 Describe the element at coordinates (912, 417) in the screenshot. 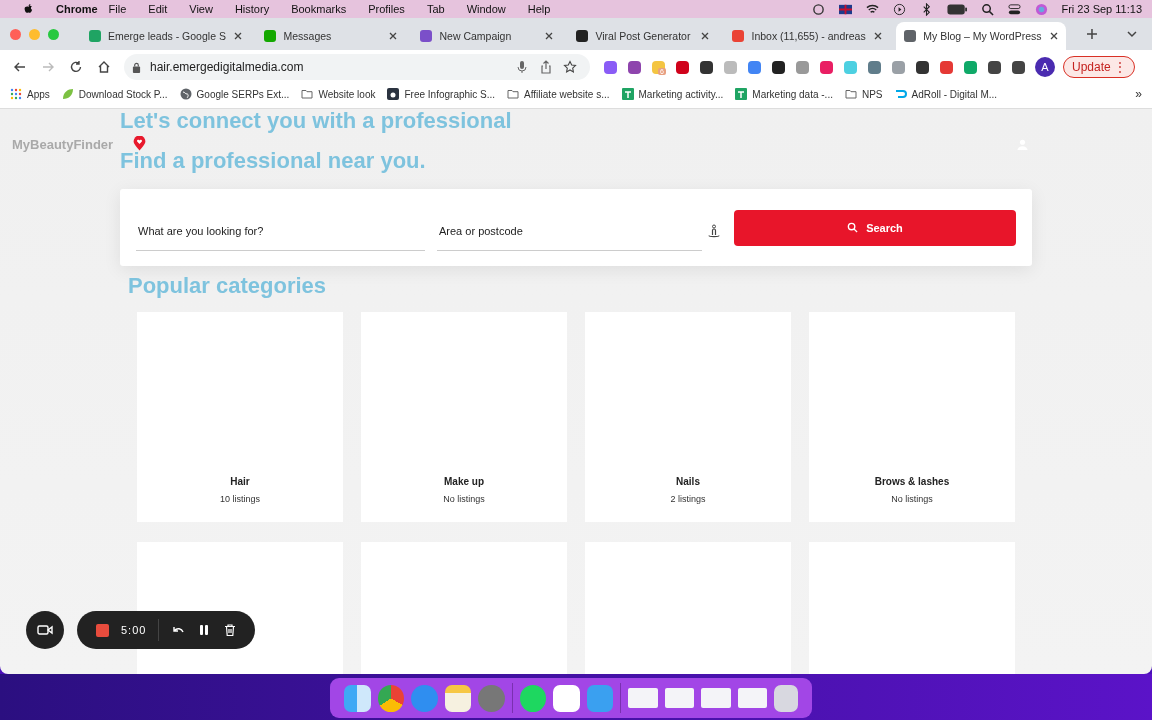

I see `category-card: Brows & lashes No listings` at that location.